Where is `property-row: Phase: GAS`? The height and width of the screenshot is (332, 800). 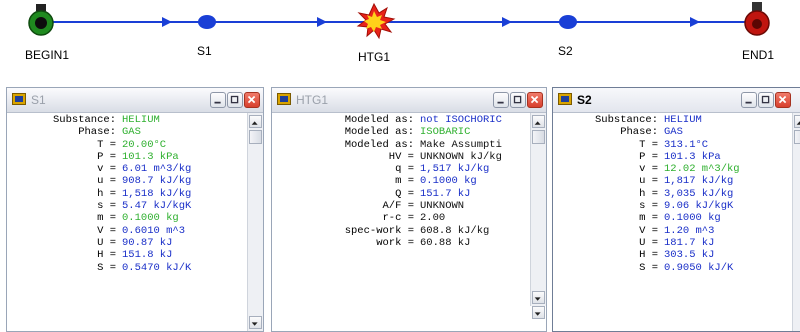
property-row: Phase: GAS is located at coordinates (671, 132).